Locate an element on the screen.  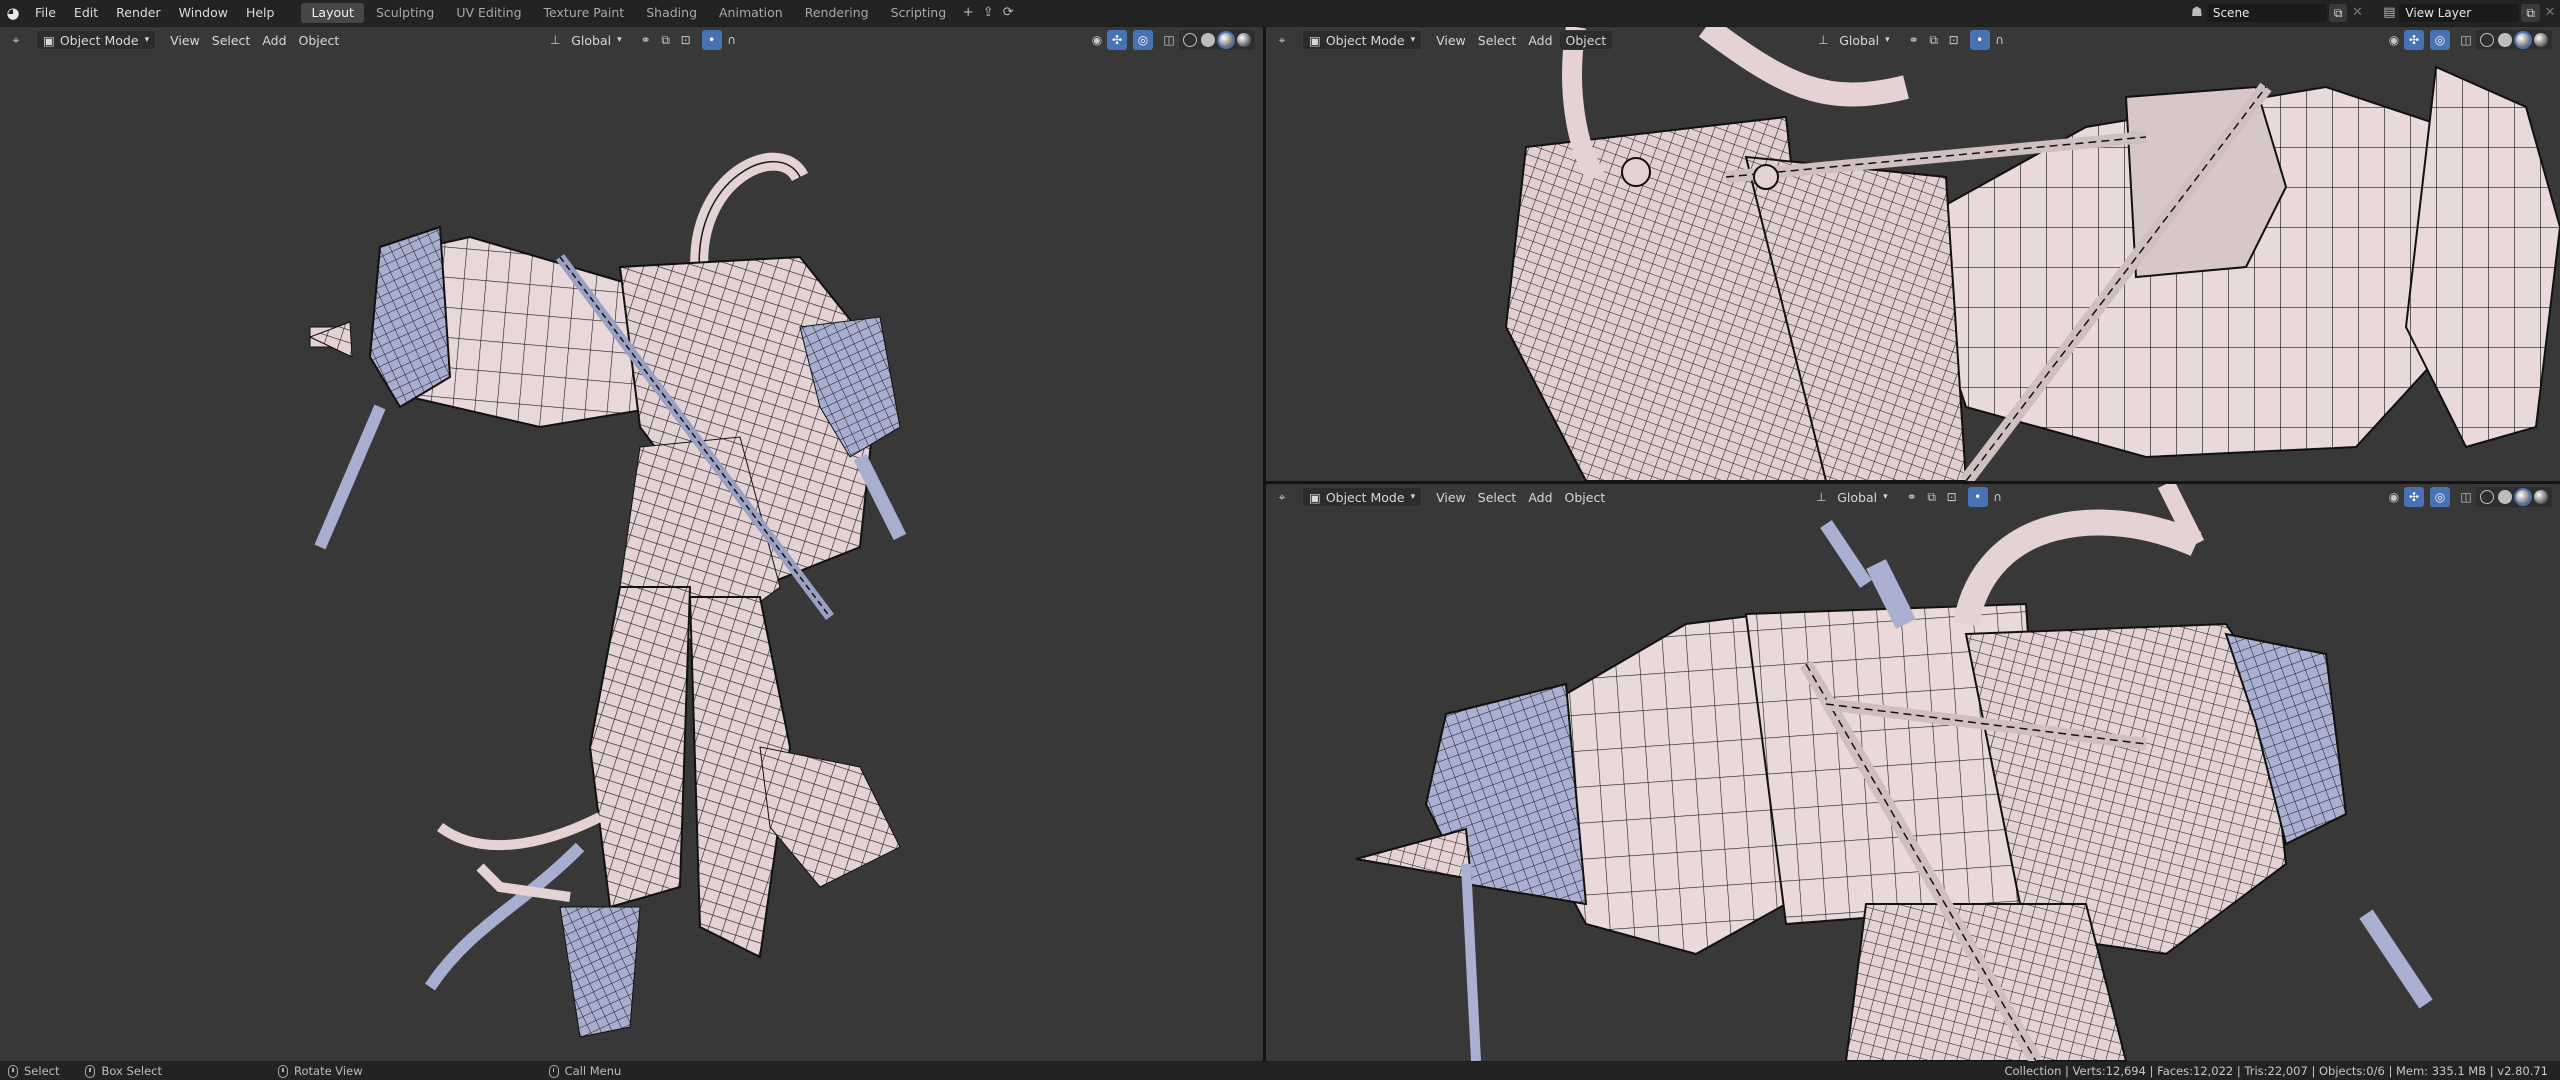
transform-controls: ⊥ Global ▾ ⚭ ⧉ ⊡ • ∩ is located at coordinates (1911, 40).